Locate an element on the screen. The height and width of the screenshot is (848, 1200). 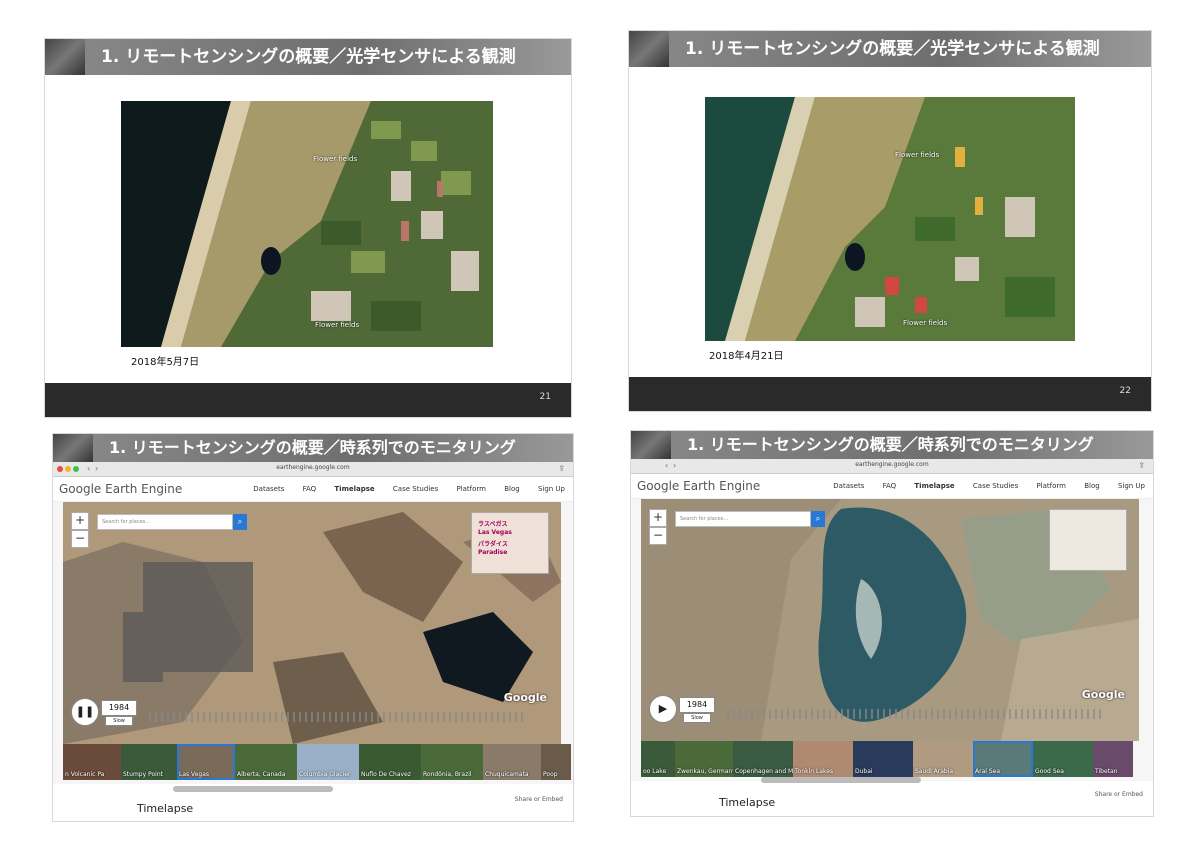
page-number: 22 is located at coordinates (1125, 391).